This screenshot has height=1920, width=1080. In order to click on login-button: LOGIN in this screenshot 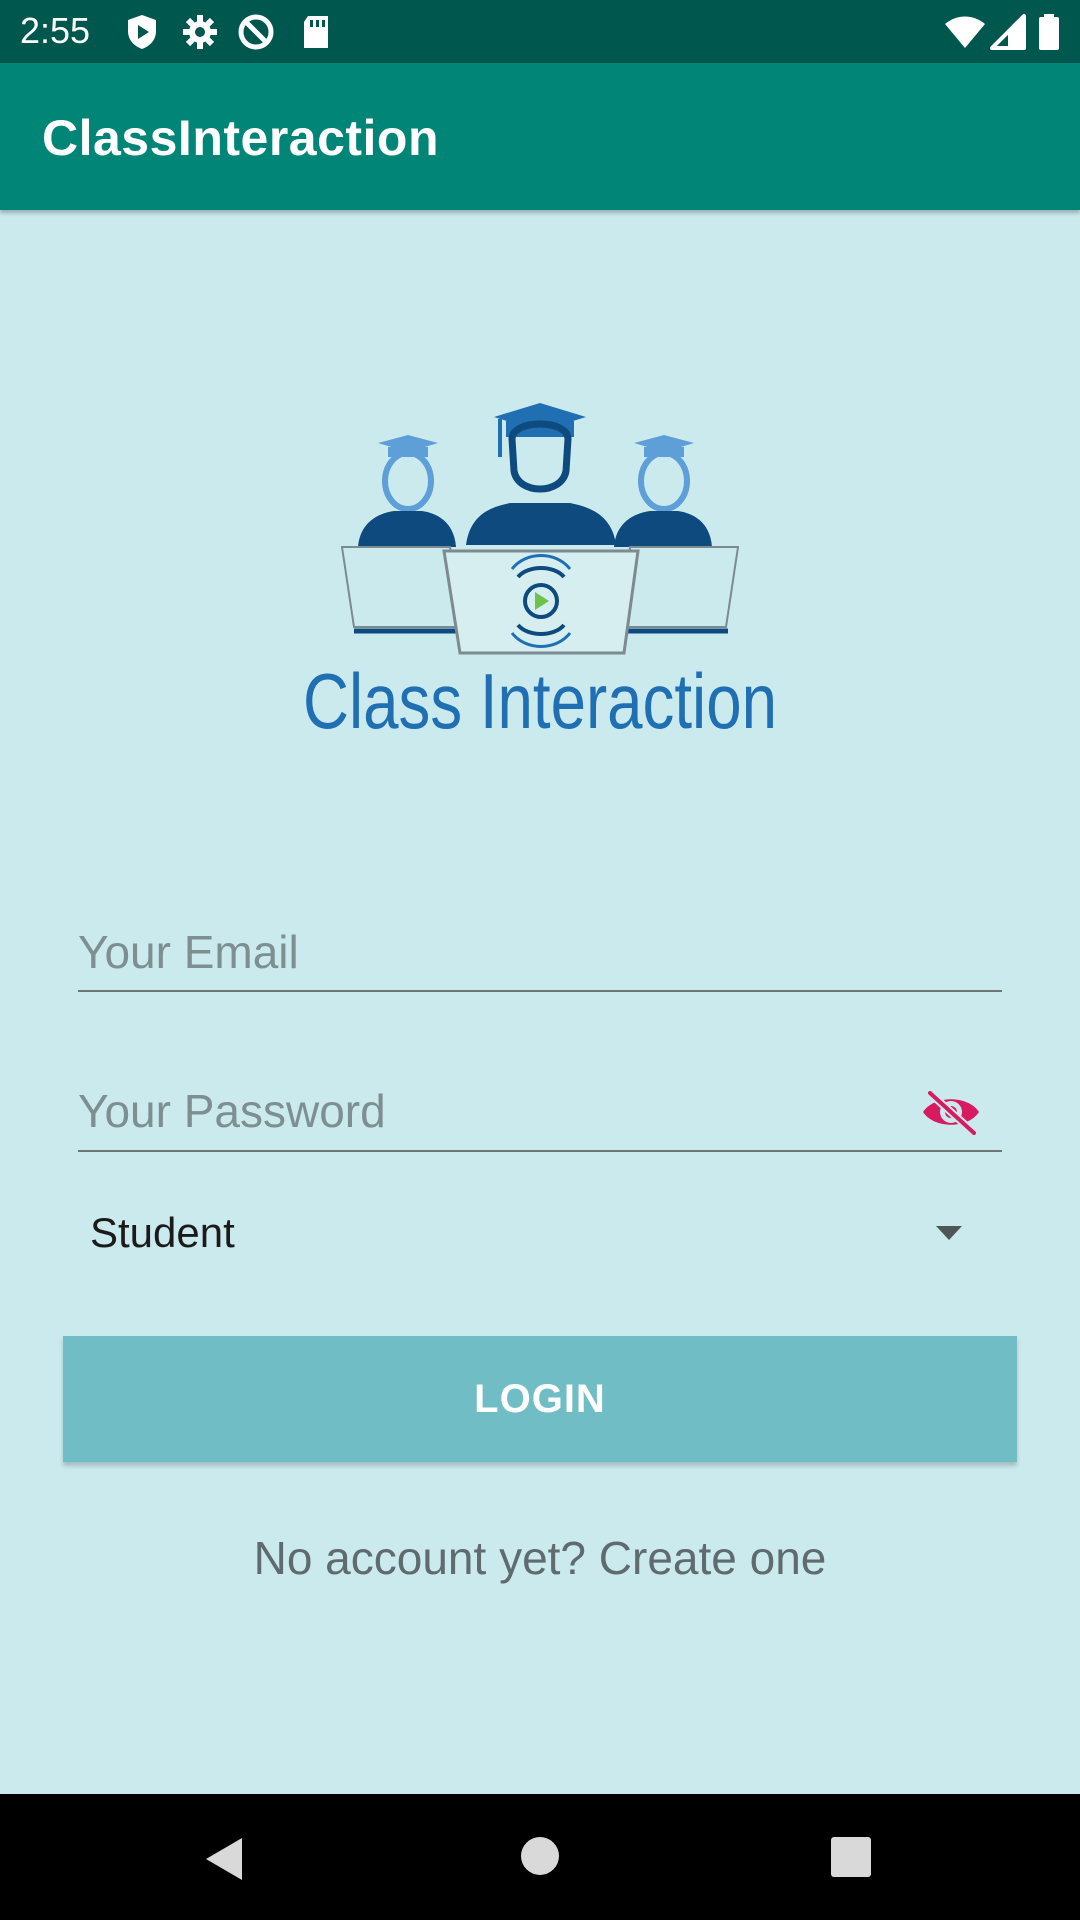, I will do `click(540, 1399)`.